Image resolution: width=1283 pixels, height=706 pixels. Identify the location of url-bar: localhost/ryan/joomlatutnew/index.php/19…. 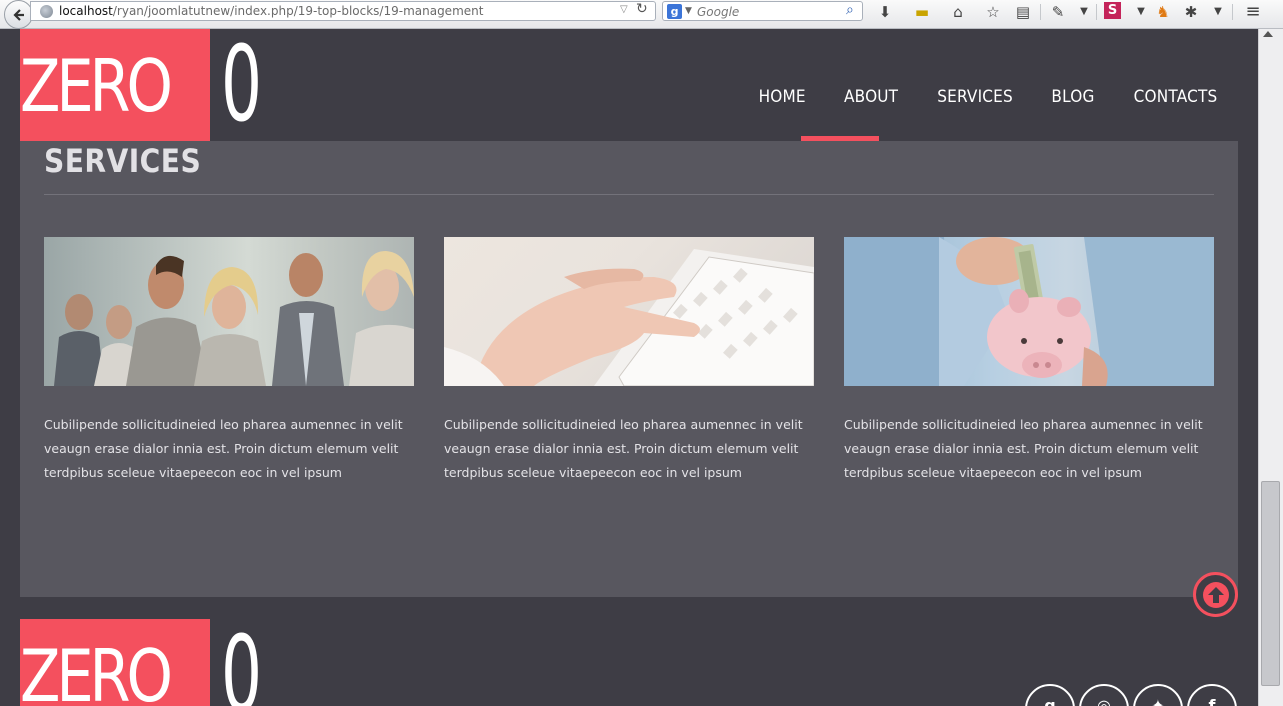
(343, 11).